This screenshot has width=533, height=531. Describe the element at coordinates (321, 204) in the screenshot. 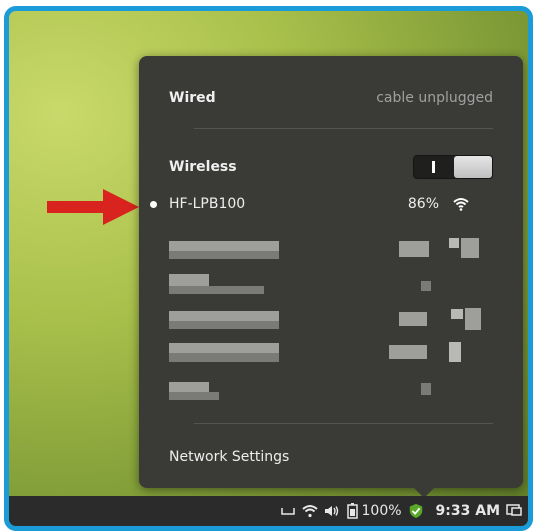

I see `network-item-connected: HF-LPB100 86%` at that location.